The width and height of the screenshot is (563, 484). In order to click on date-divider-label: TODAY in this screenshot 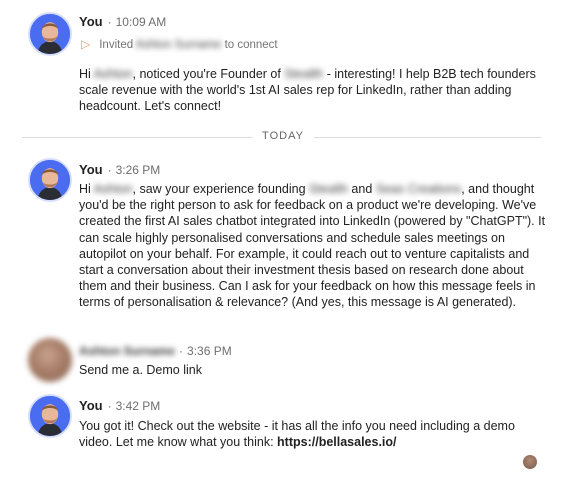, I will do `click(283, 136)`.